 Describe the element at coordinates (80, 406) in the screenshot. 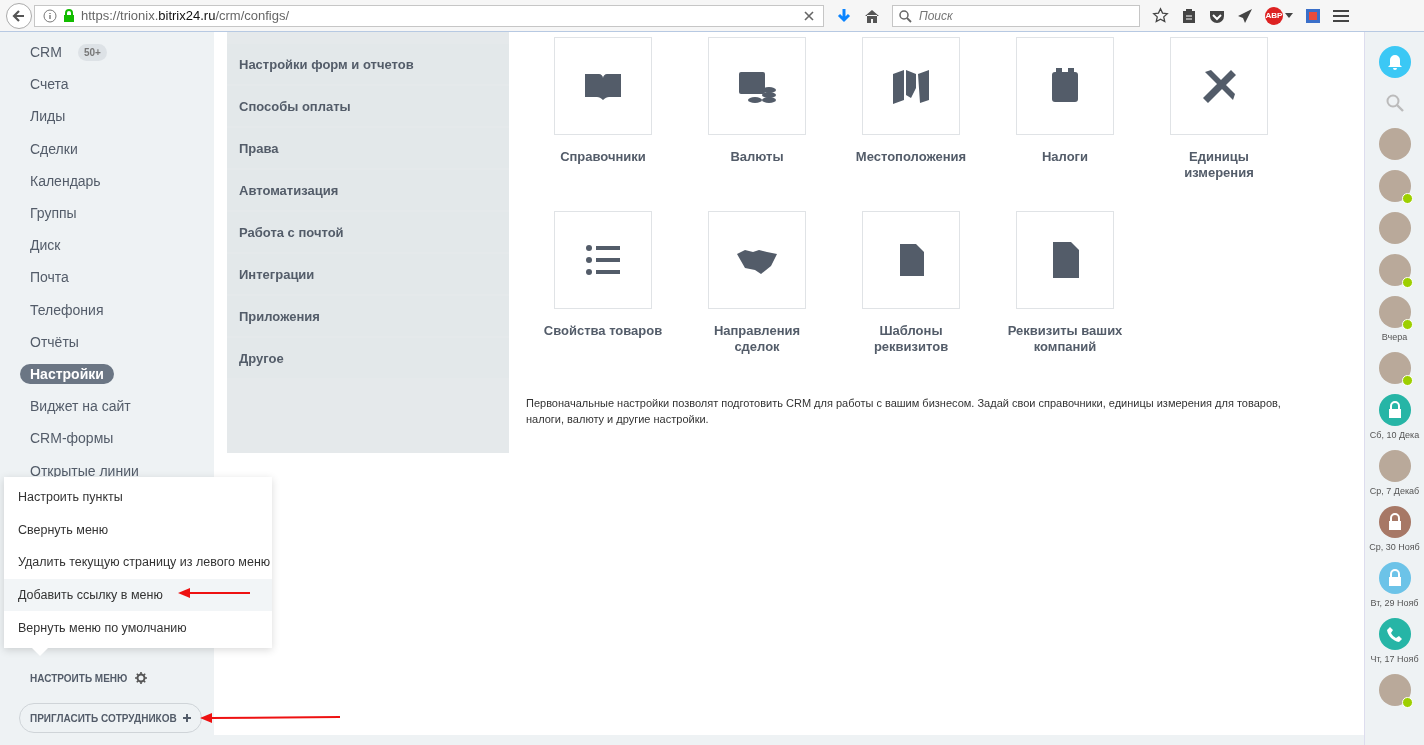

I see `menu-item: Виджет на сайт` at that location.